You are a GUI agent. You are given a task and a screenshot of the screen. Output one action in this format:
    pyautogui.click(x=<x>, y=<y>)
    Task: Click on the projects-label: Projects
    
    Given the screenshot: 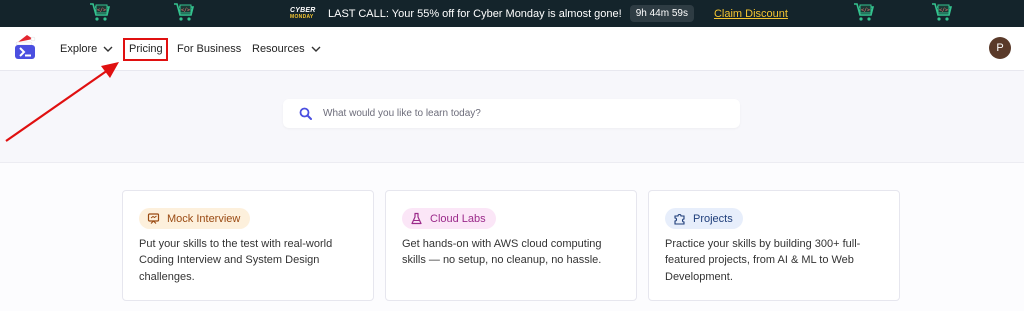 What is the action you would take?
    pyautogui.click(x=713, y=218)
    